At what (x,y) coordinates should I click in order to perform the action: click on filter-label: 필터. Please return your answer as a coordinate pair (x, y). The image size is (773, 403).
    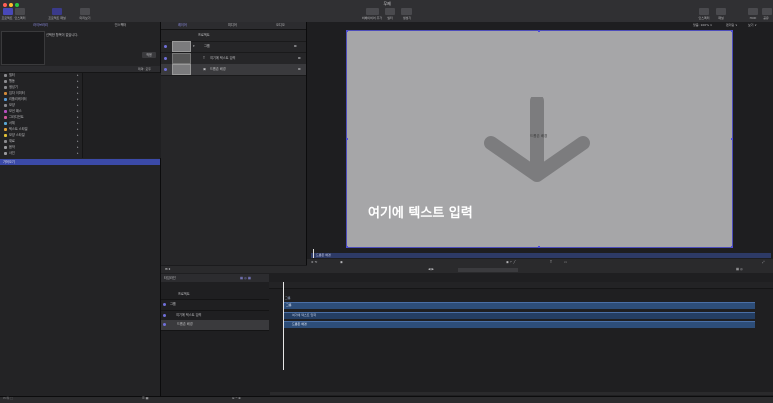
    Looking at the image, I should click on (390, 18).